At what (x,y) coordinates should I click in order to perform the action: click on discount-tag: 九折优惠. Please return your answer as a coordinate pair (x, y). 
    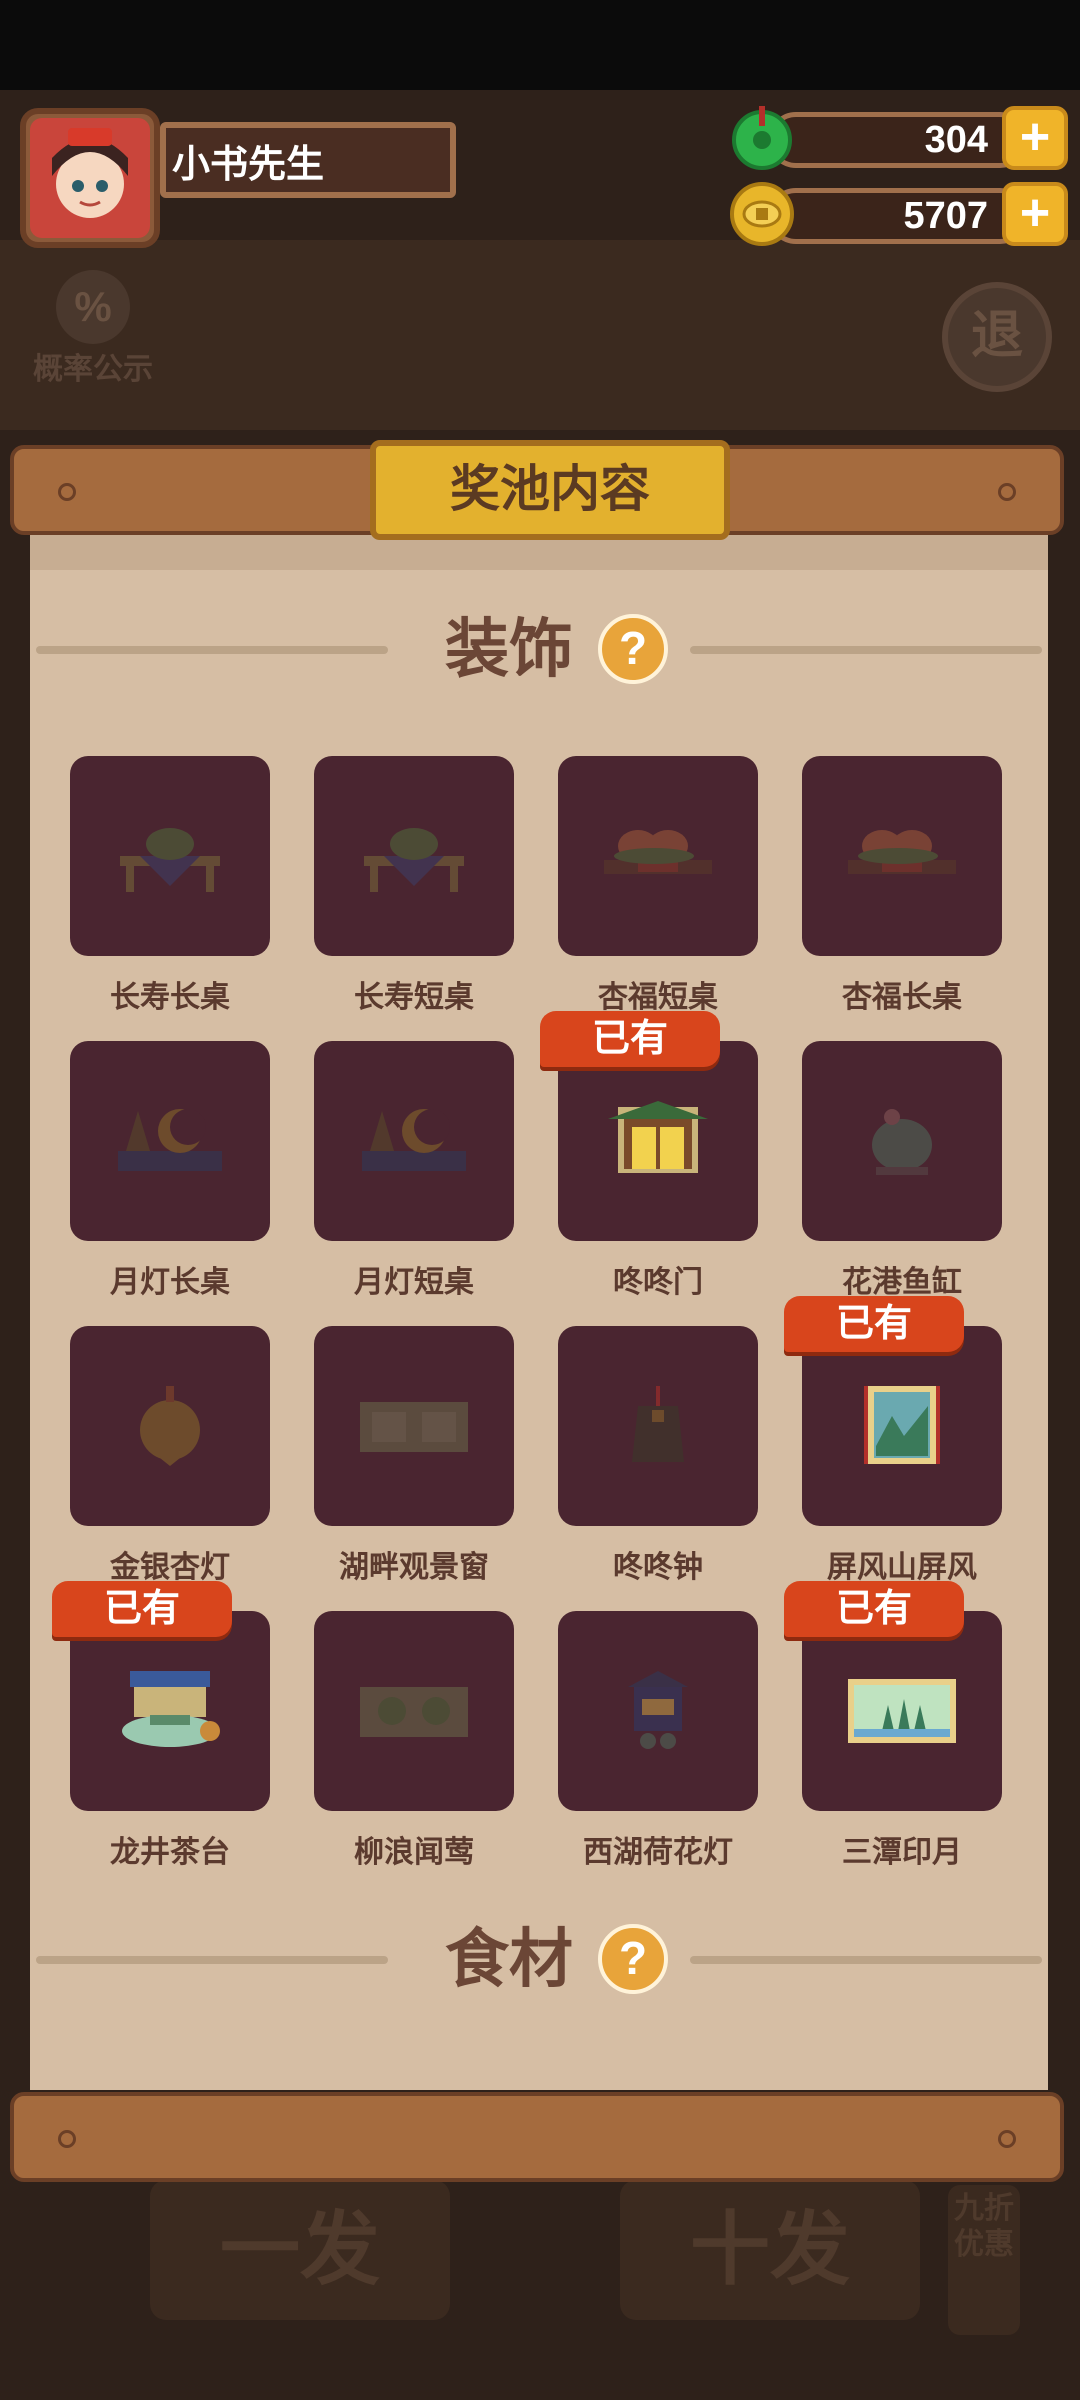
    Looking at the image, I should click on (984, 2260).